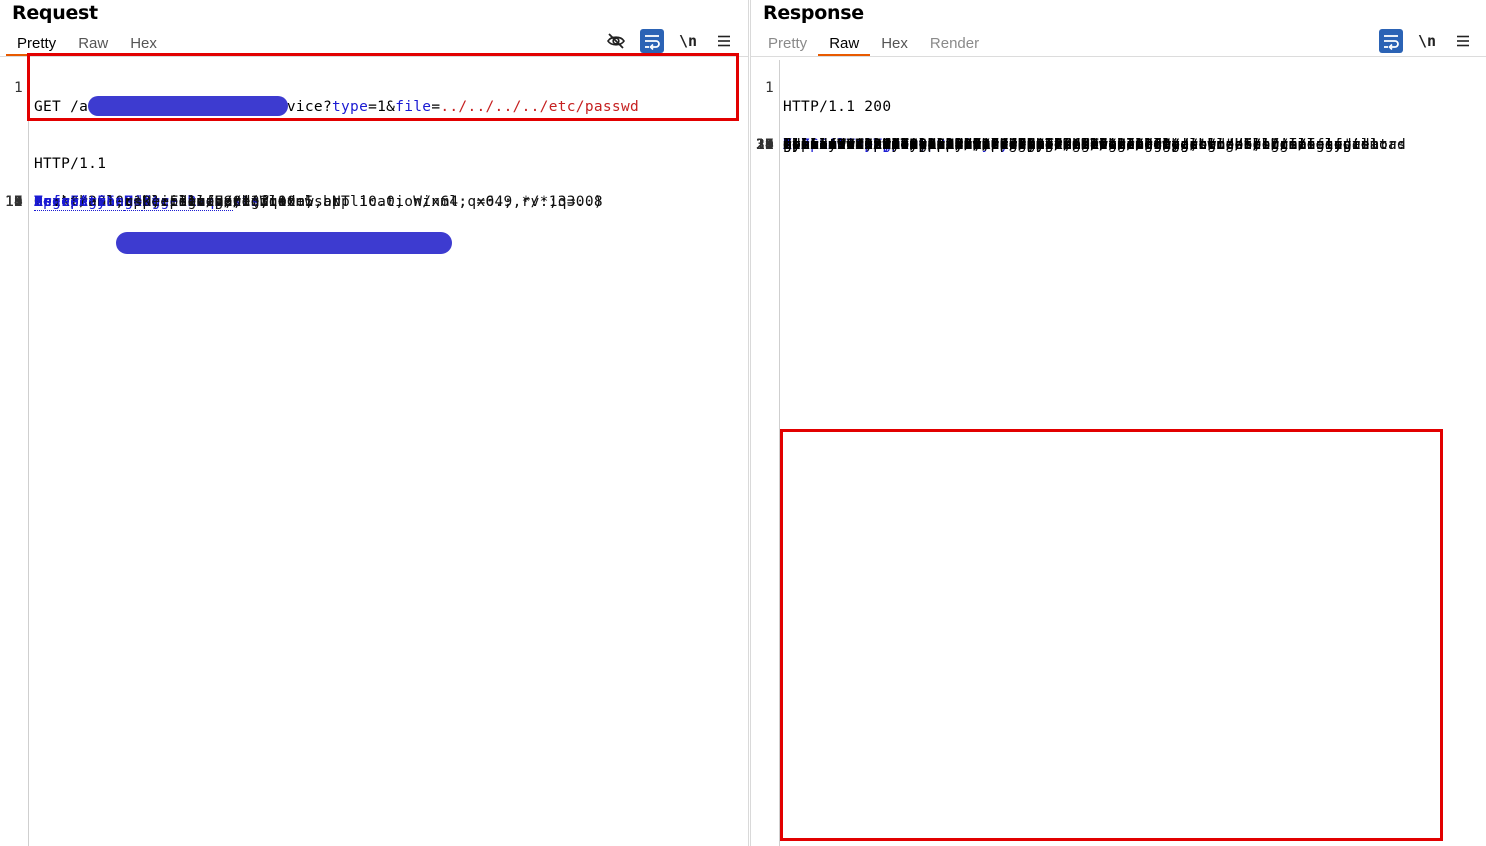 This screenshot has width=1486, height=846. I want to click on response-tabs-divider, so click(1118, 56).